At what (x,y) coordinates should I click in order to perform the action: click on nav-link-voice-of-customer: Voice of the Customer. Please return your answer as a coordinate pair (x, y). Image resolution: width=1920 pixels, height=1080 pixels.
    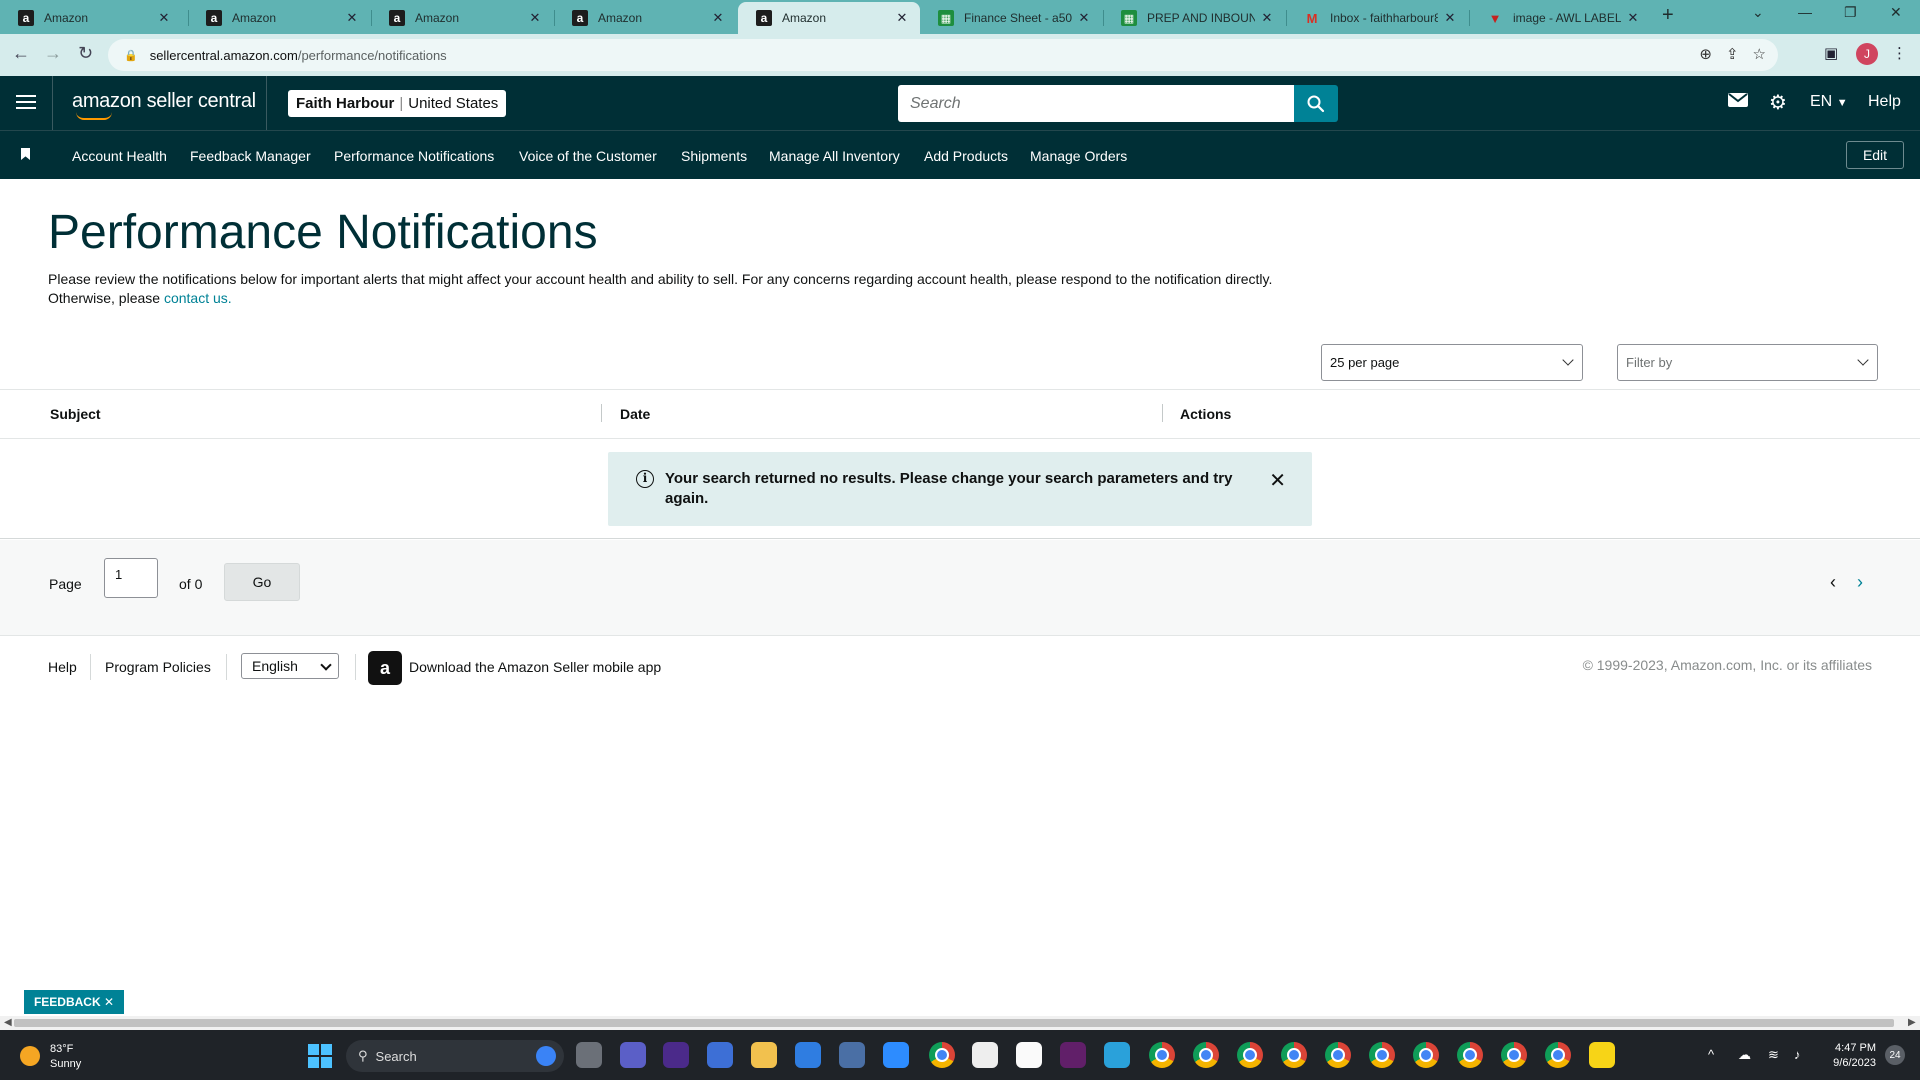
    Looking at the image, I should click on (588, 156).